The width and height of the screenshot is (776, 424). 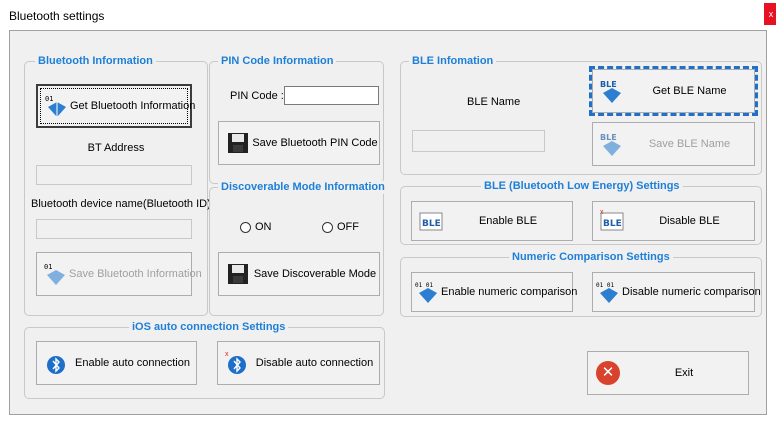 I want to click on enable-auto-connection-label: Enable auto connection, so click(x=132, y=363).